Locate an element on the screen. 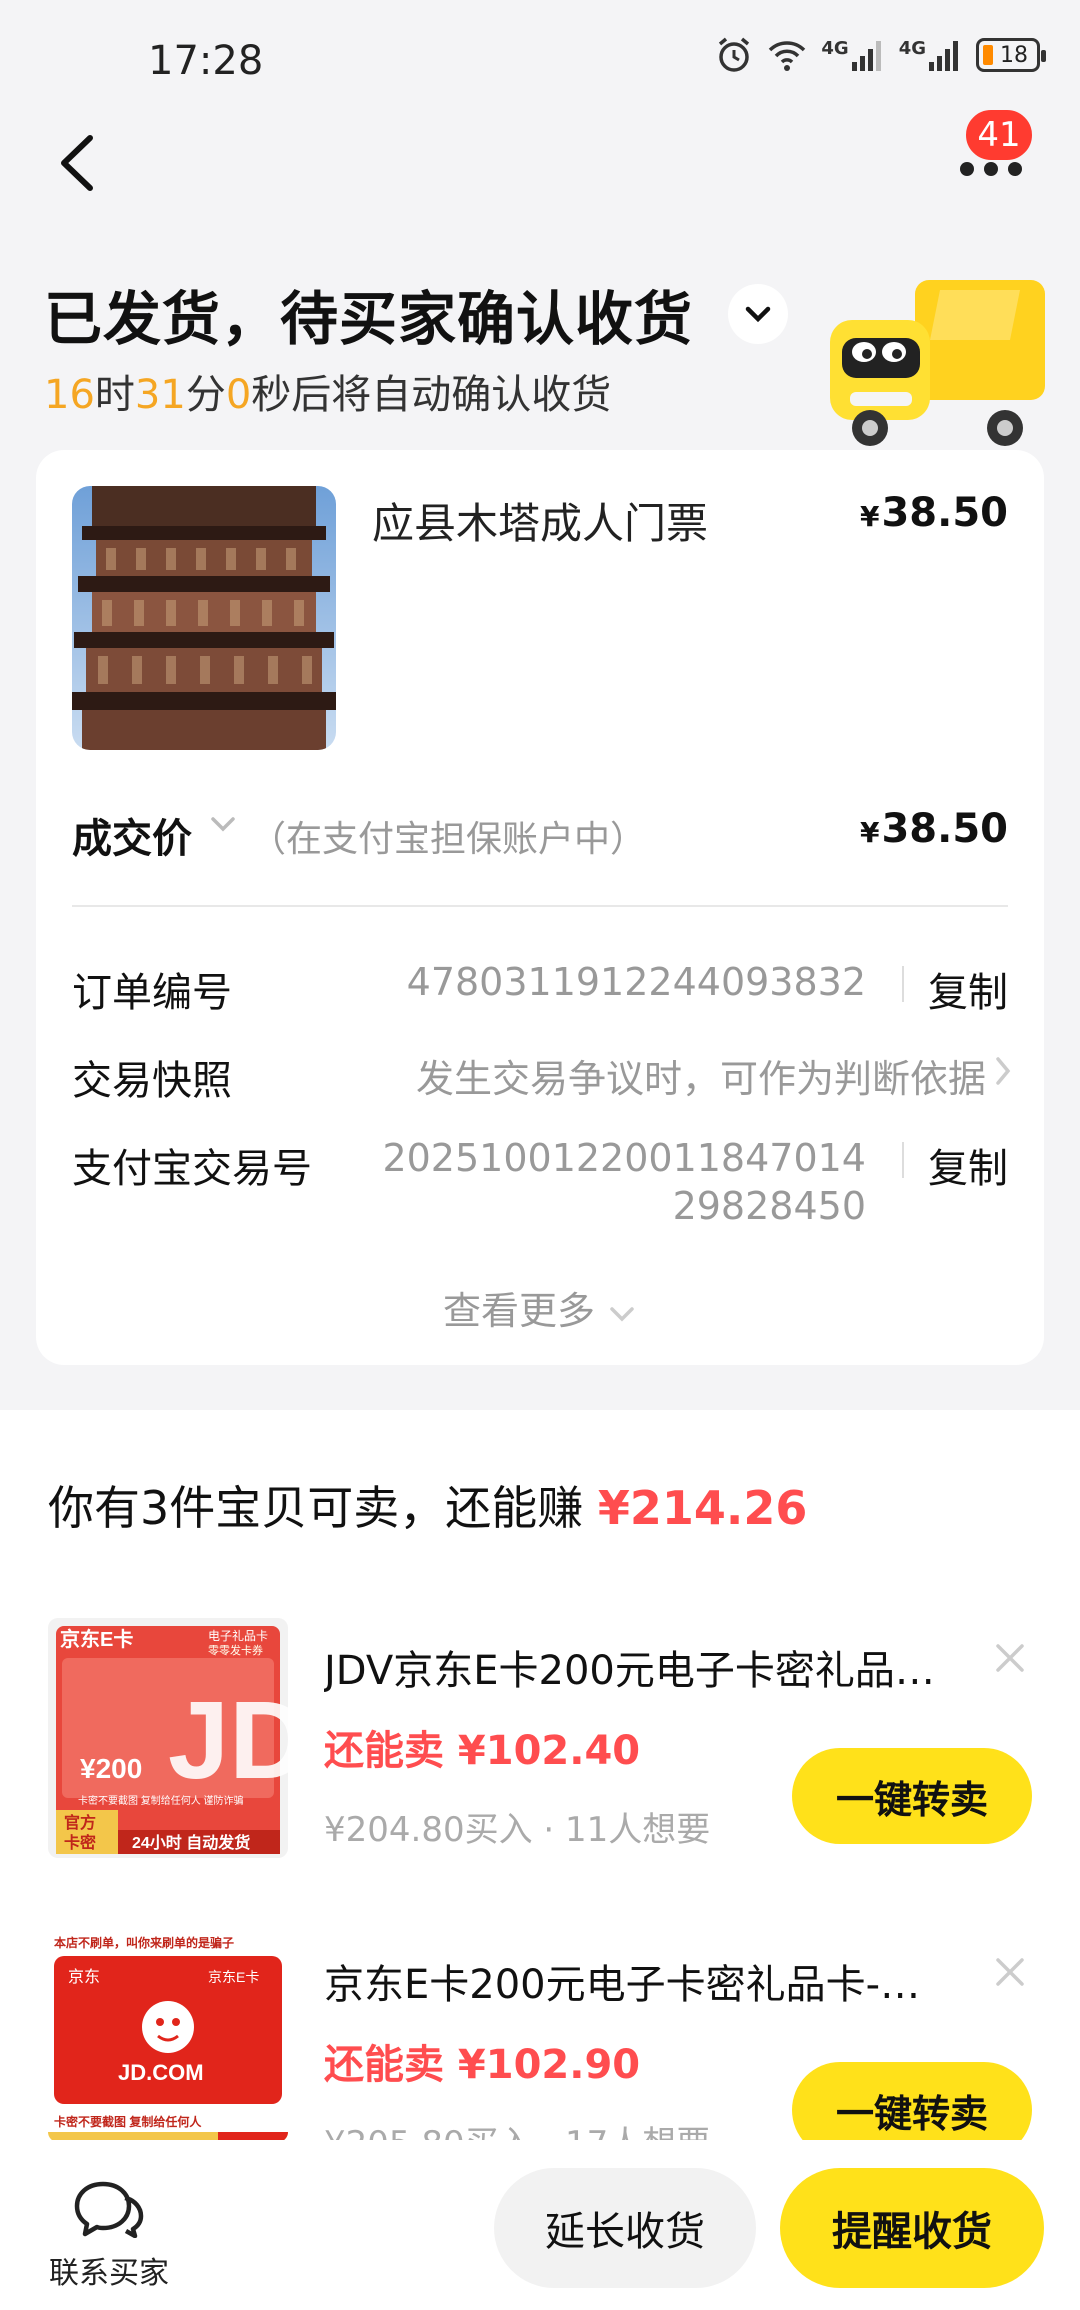  thumb-tag: 电子礼品卡 is located at coordinates (238, 1635).